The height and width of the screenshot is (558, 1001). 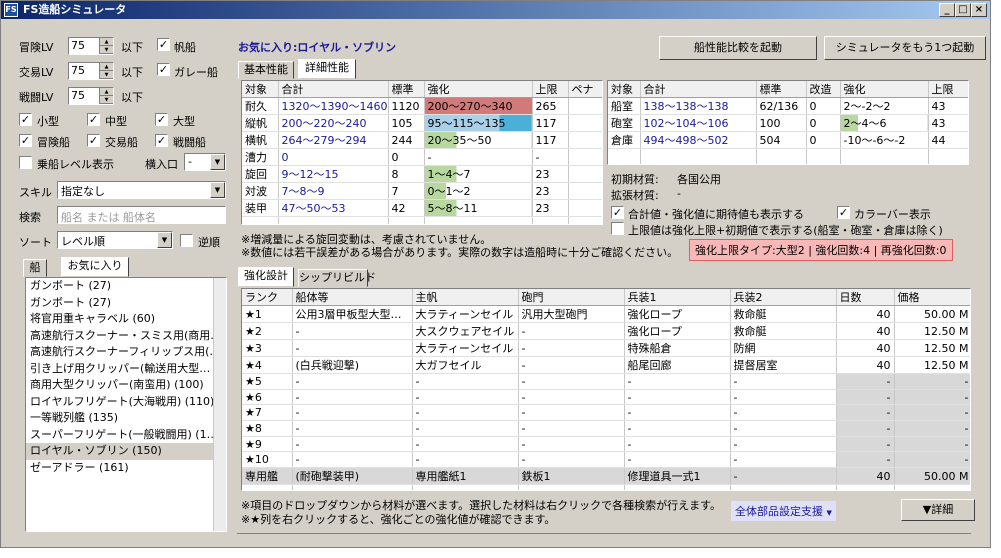 I want to click on ship-list-scrollbar, so click(x=219, y=404).